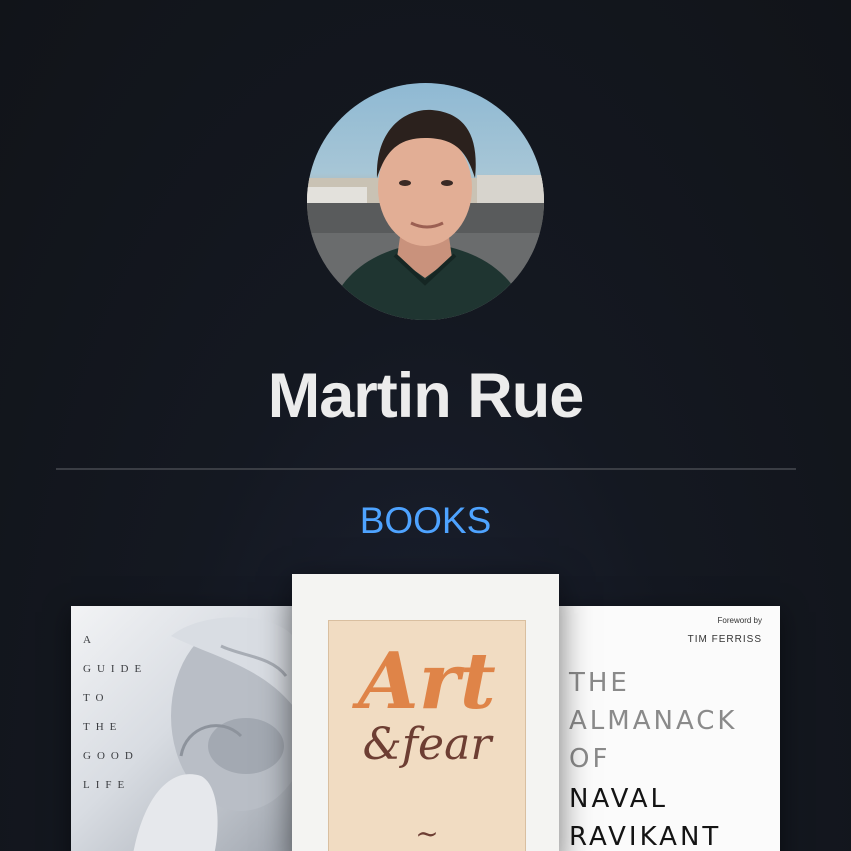  What do you see at coordinates (427, 681) in the screenshot?
I see `book-center-title-art: Art` at bounding box center [427, 681].